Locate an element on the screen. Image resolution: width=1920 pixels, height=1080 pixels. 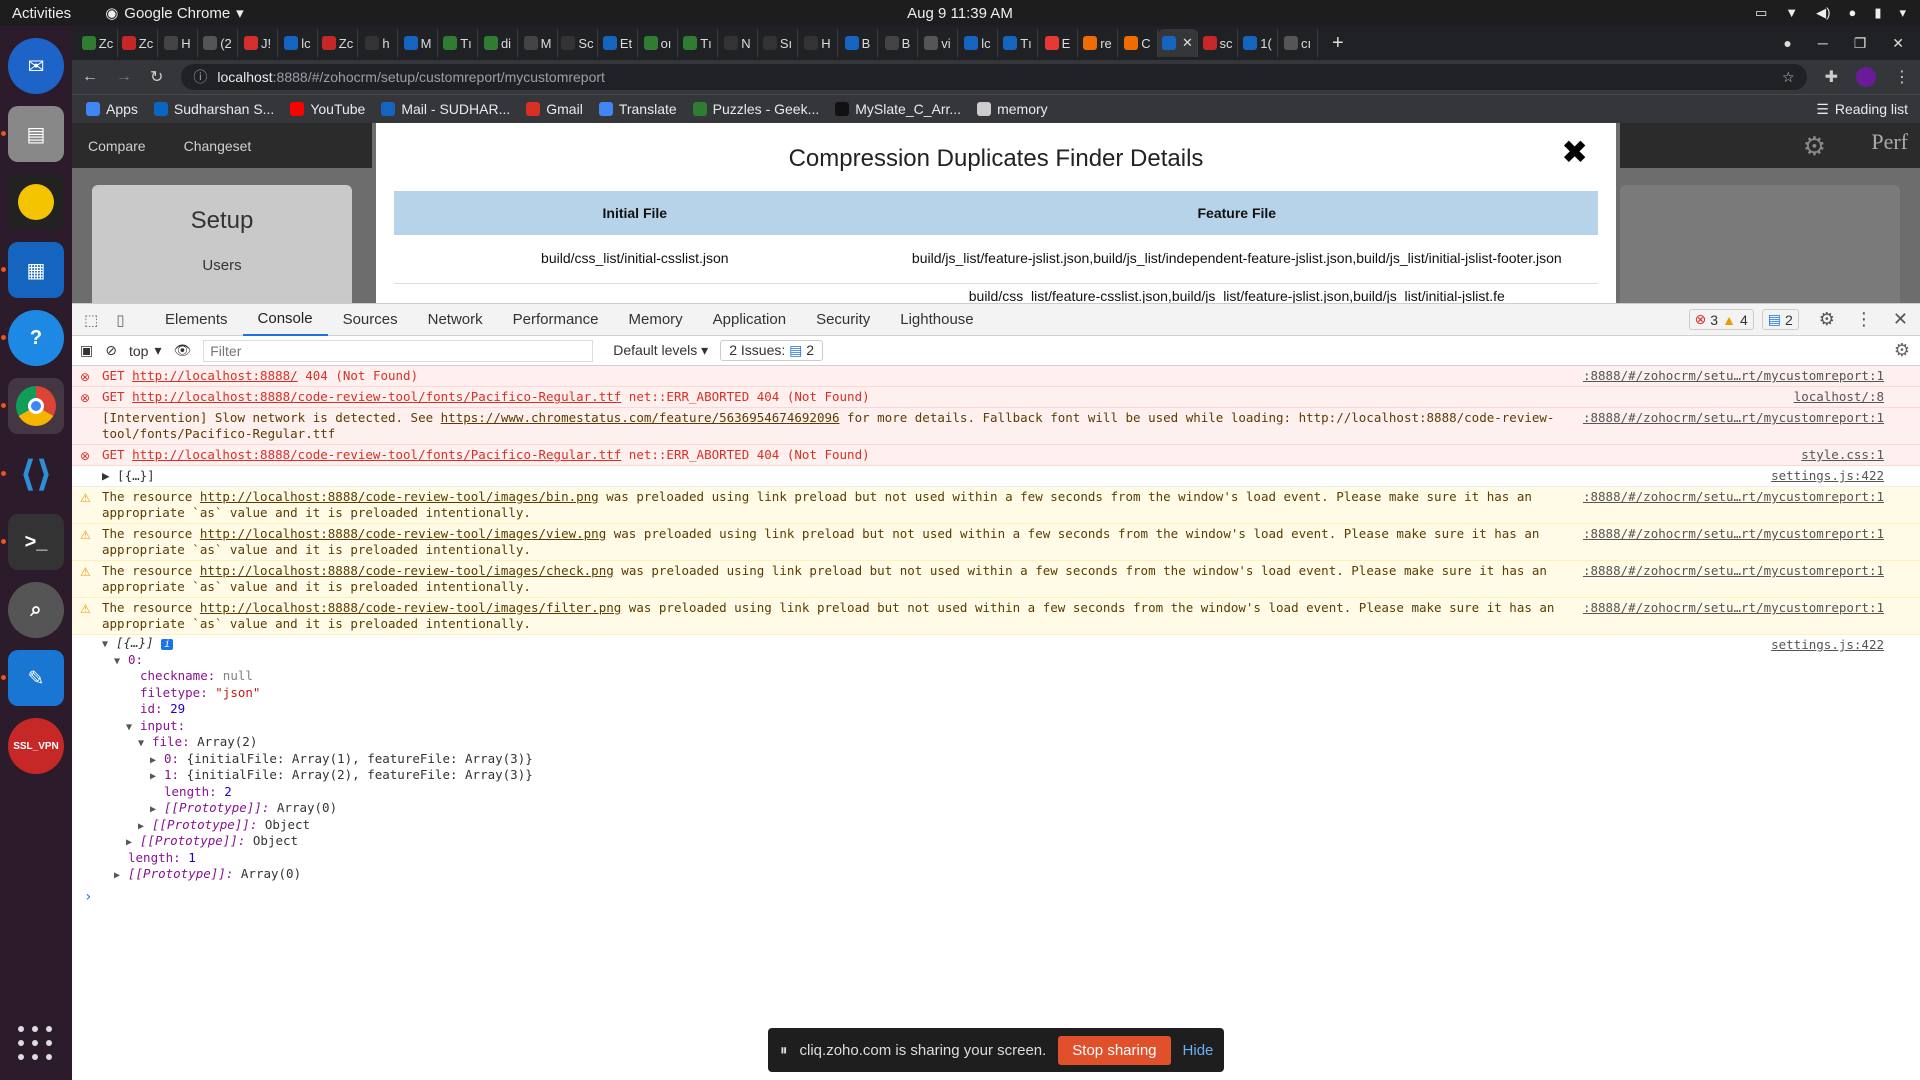
gear-icon: ⚙ is located at coordinates (1814, 146).